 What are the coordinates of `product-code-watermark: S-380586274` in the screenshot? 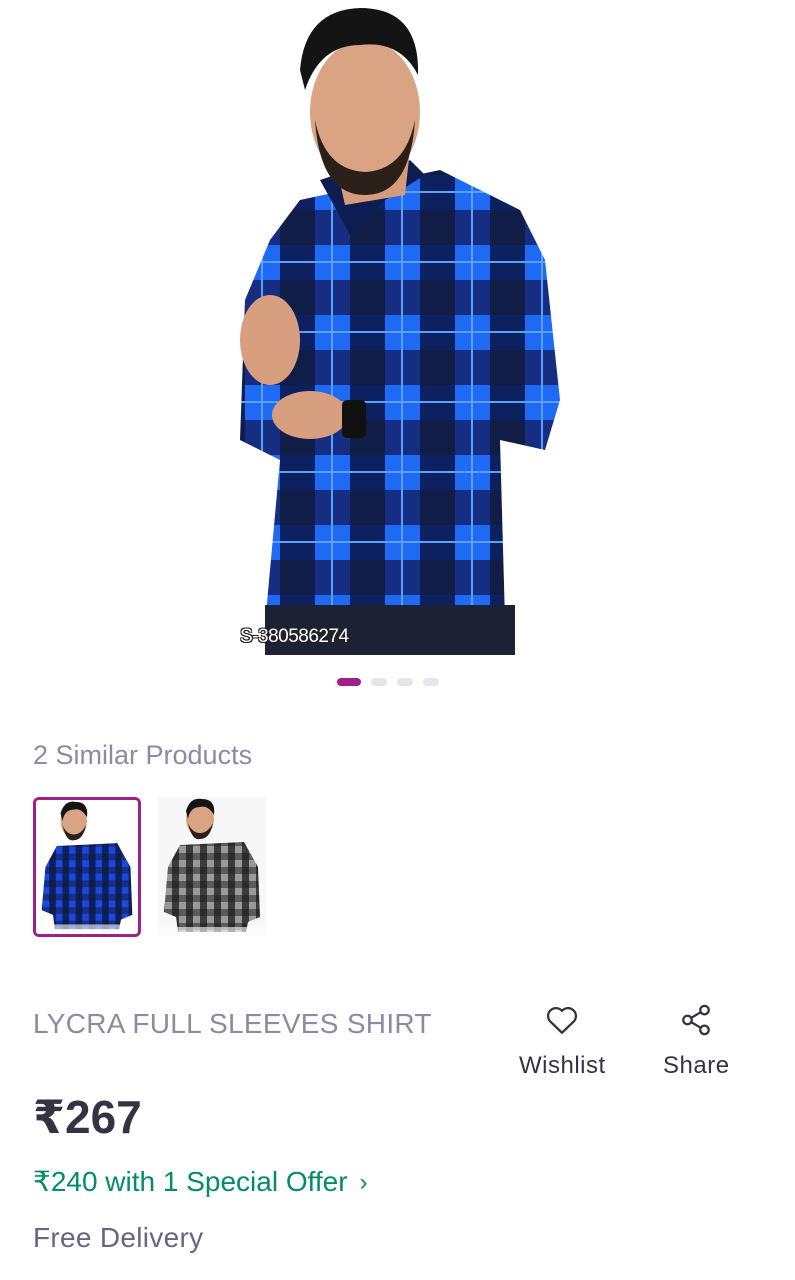 It's located at (294, 636).